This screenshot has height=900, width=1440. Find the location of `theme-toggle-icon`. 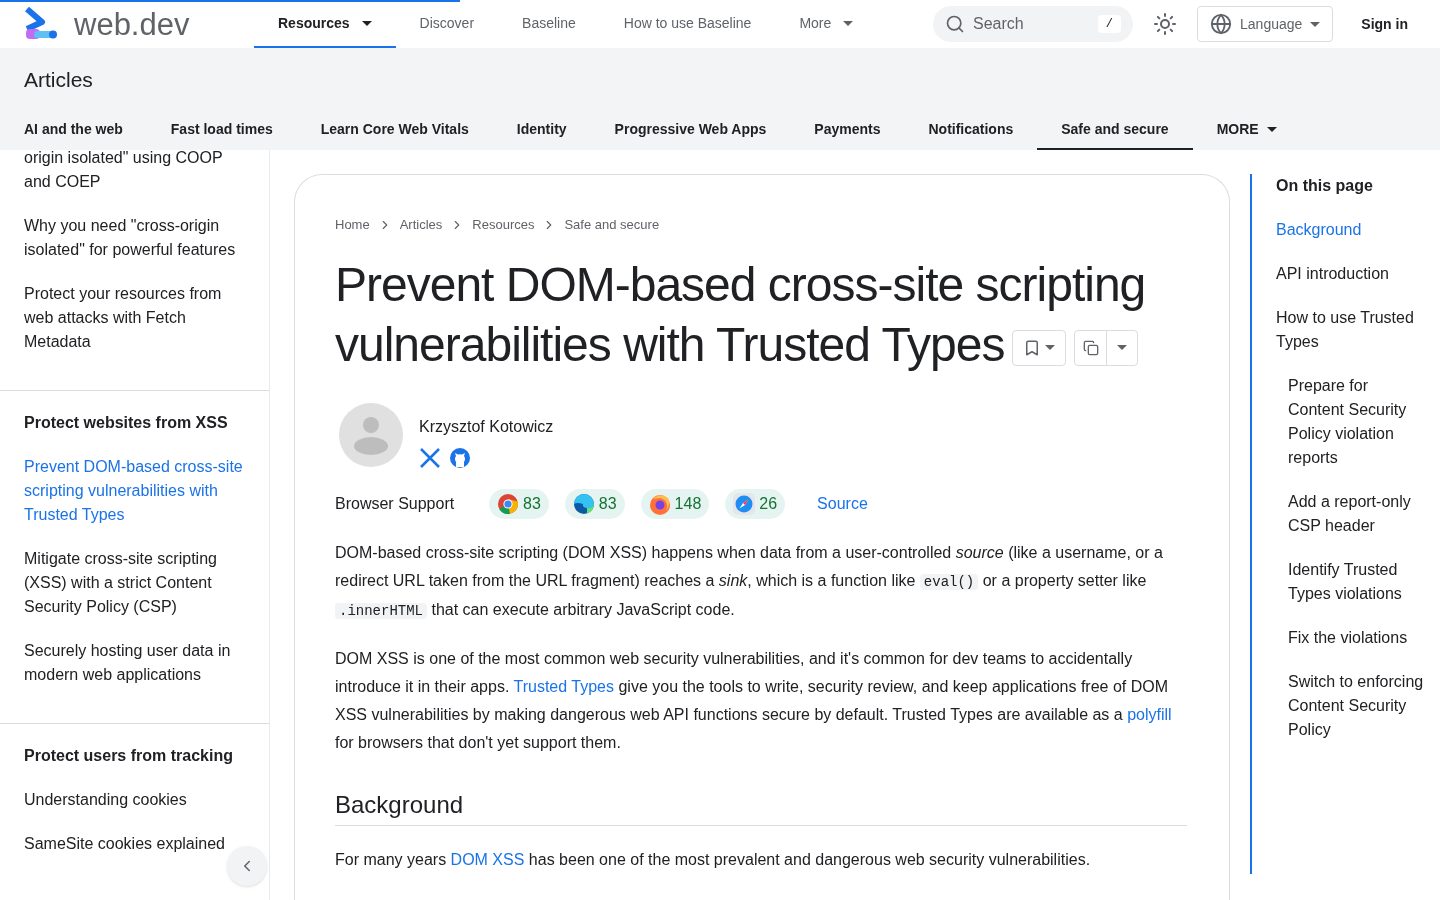

theme-toggle-icon is located at coordinates (1165, 24).